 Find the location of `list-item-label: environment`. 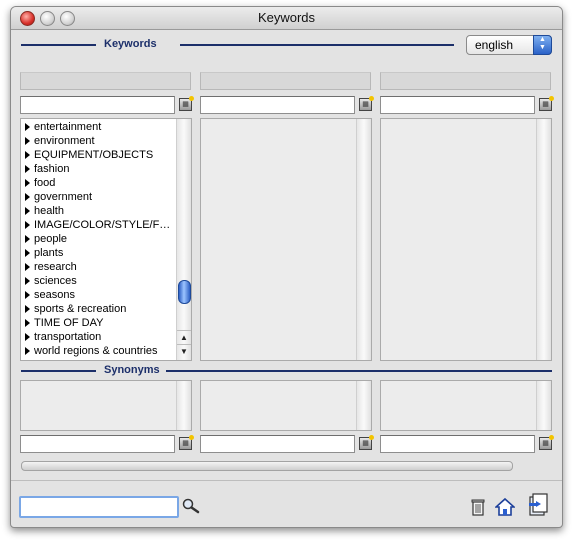

list-item-label: environment is located at coordinates (64, 141).